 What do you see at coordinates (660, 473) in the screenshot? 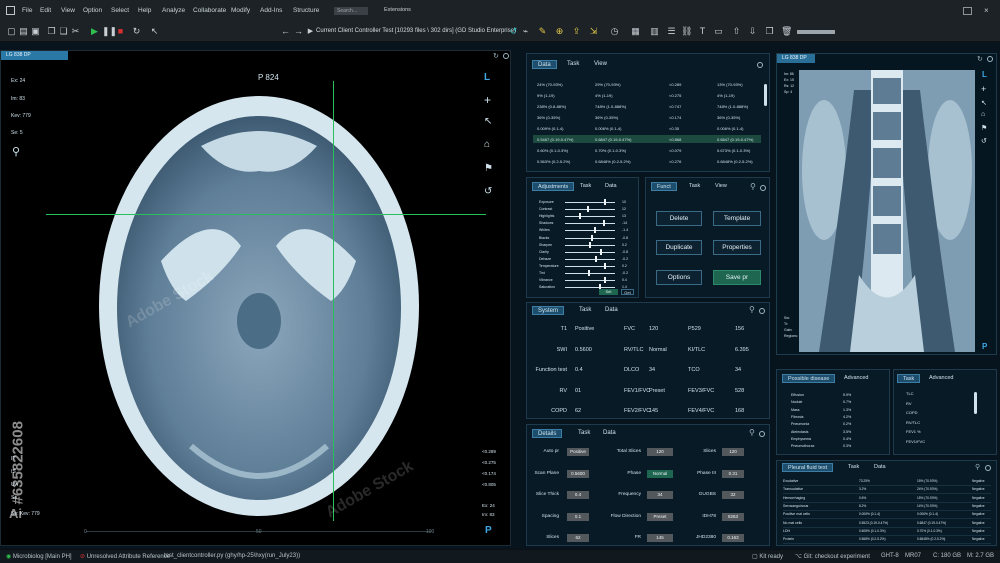
I see `details-value: Normal` at bounding box center [660, 473].